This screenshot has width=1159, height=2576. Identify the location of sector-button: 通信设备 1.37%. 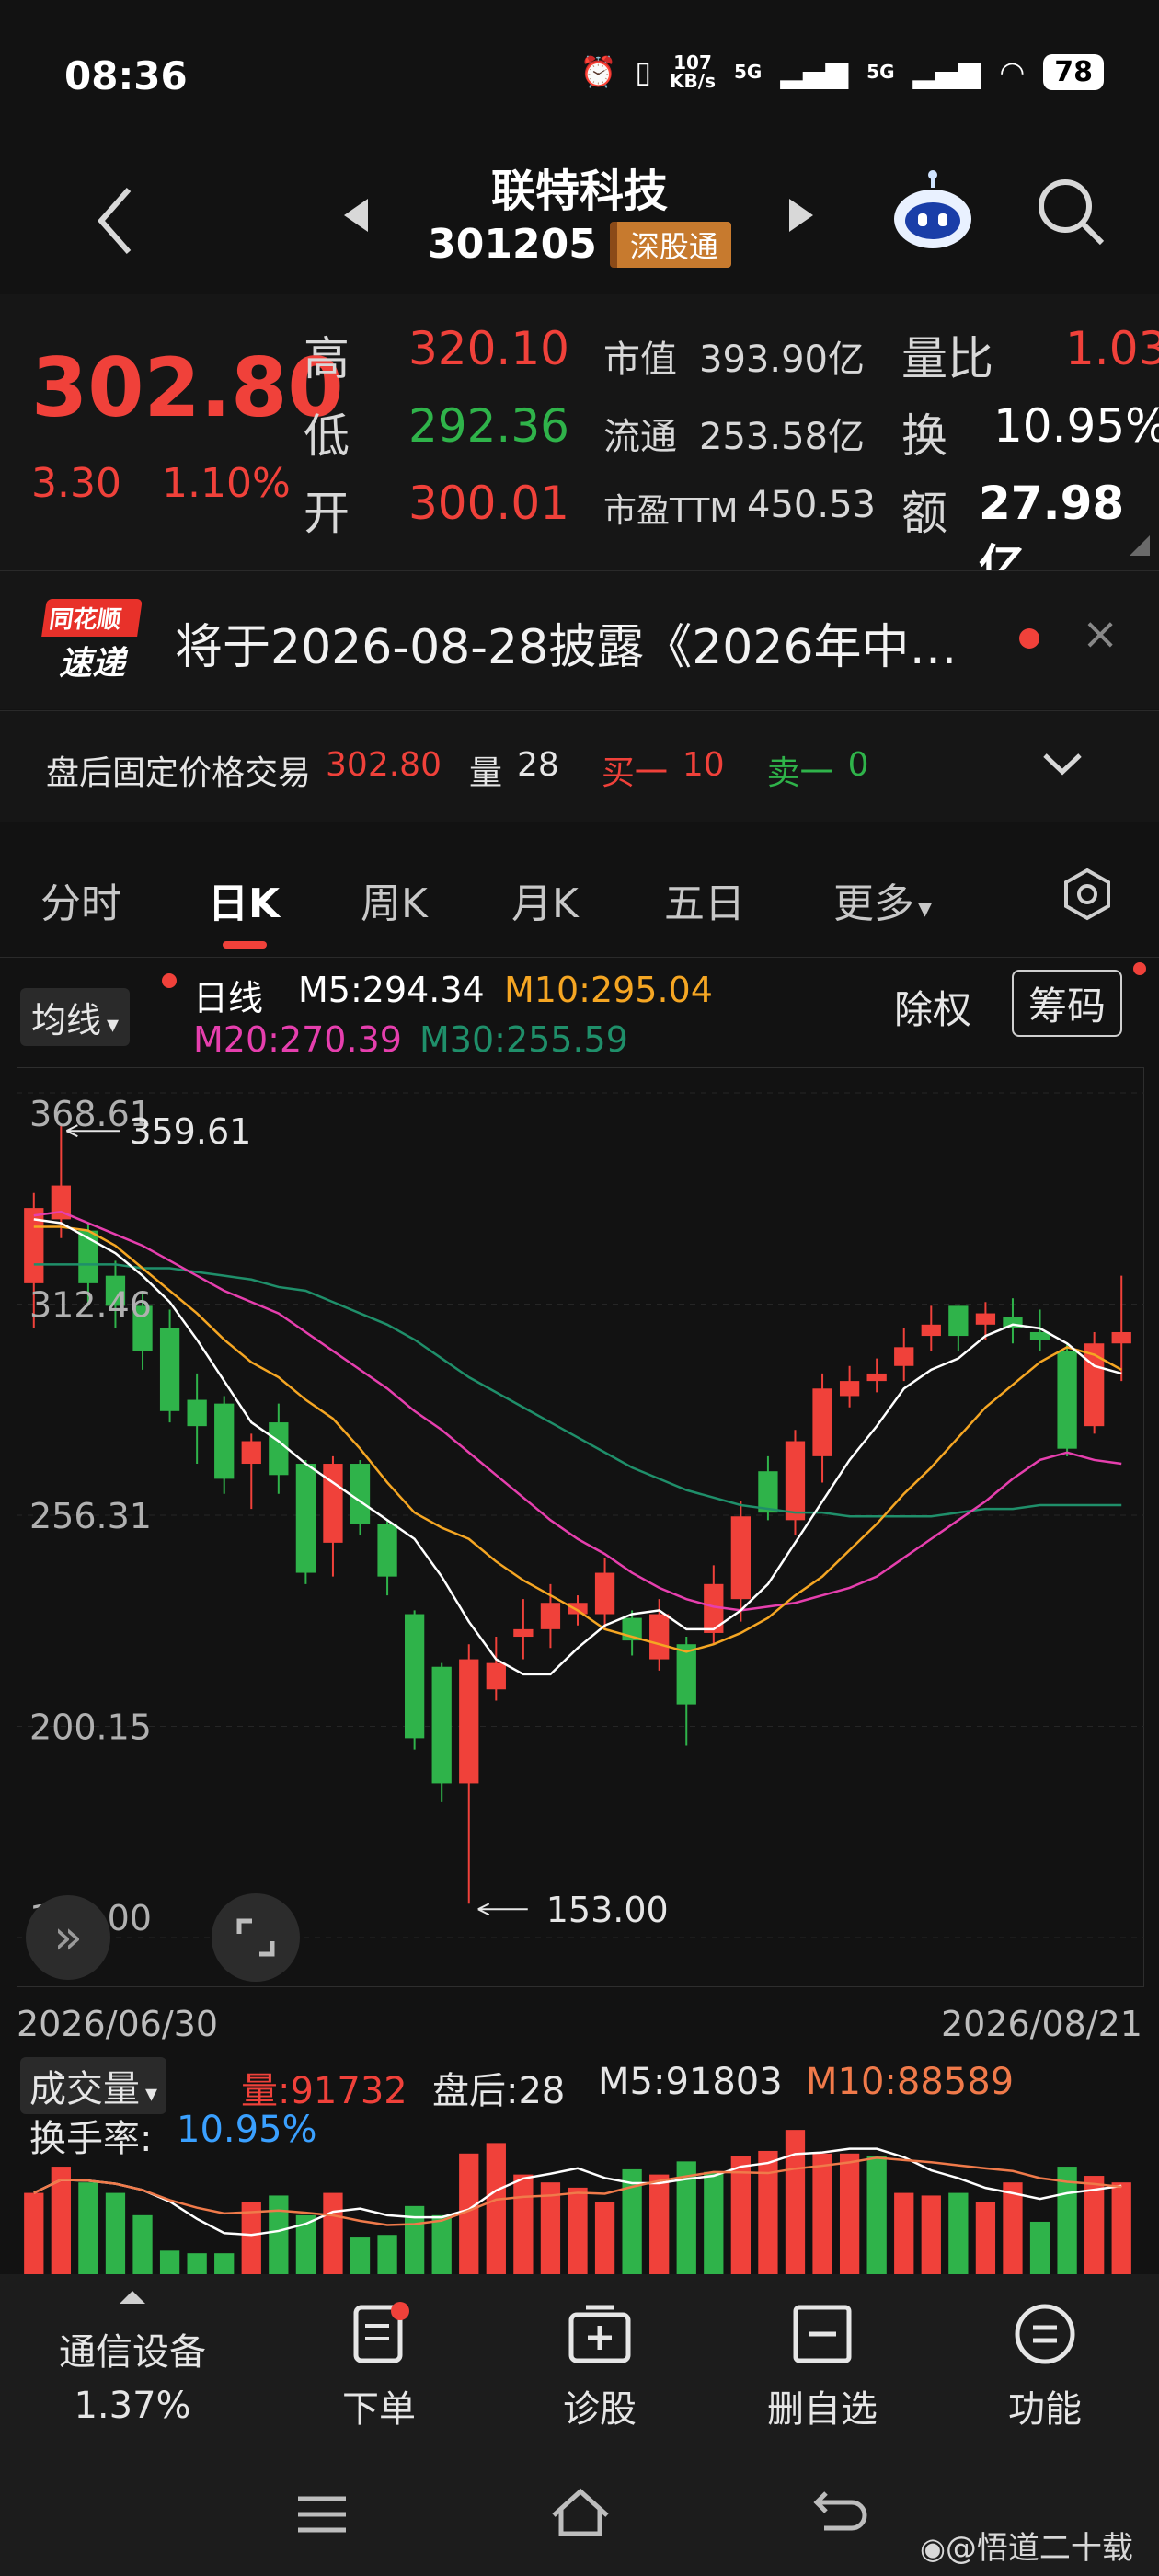
(132, 2354).